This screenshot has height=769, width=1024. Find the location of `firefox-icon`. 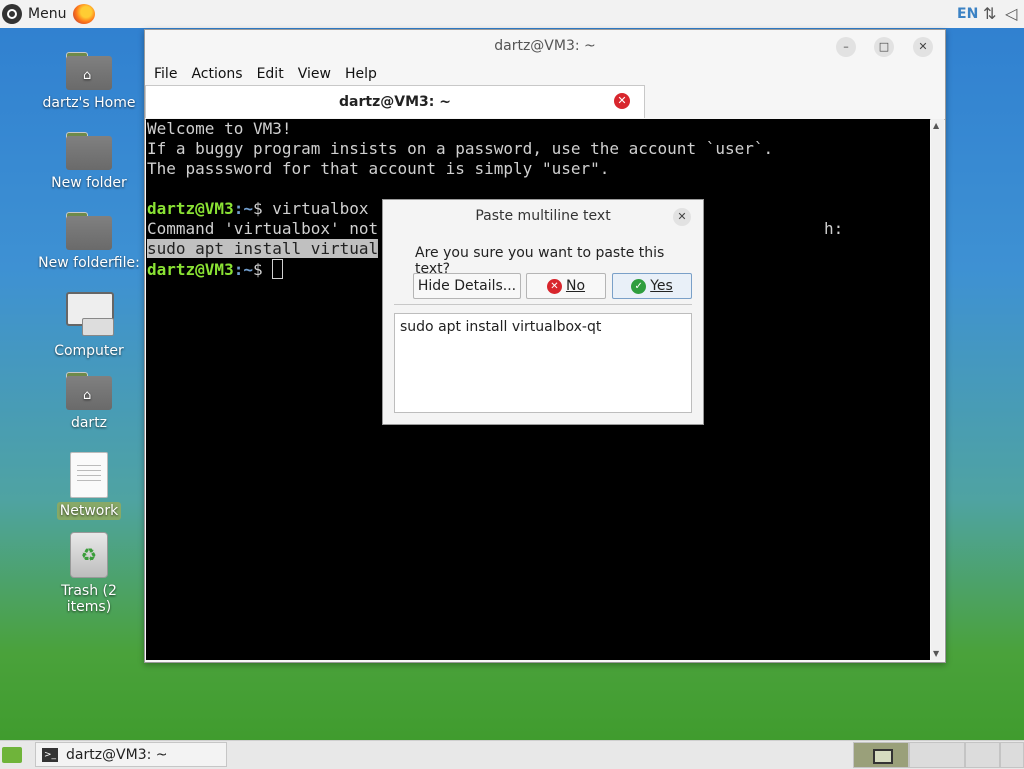

firefox-icon is located at coordinates (84, 14).